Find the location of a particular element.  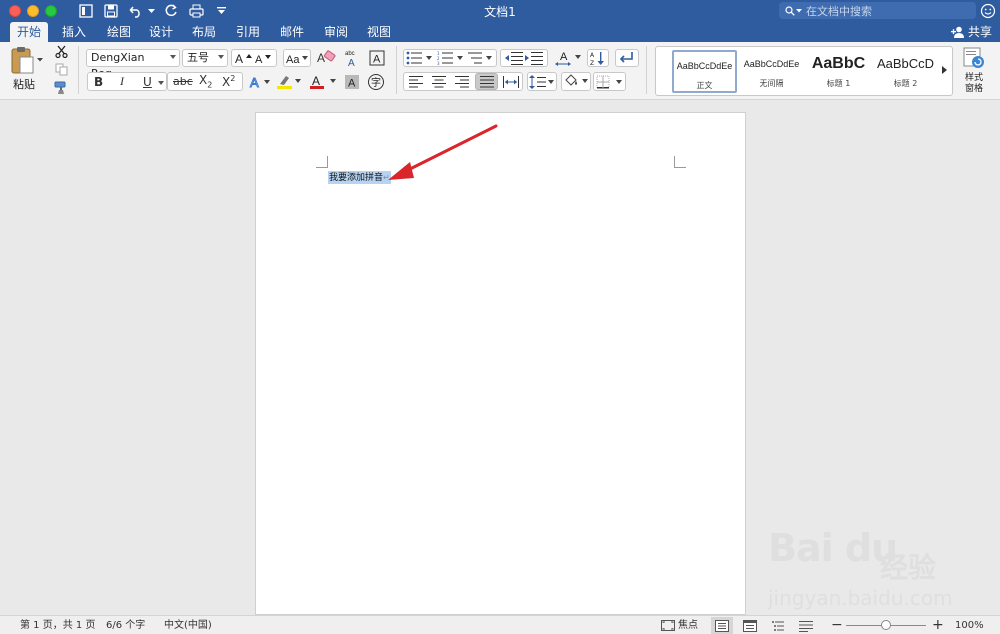

text-effects-icon: A is located at coordinates (260, 81).